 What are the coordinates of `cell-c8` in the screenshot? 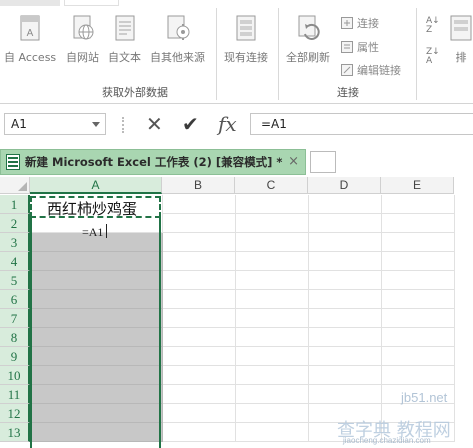 It's located at (272, 337).